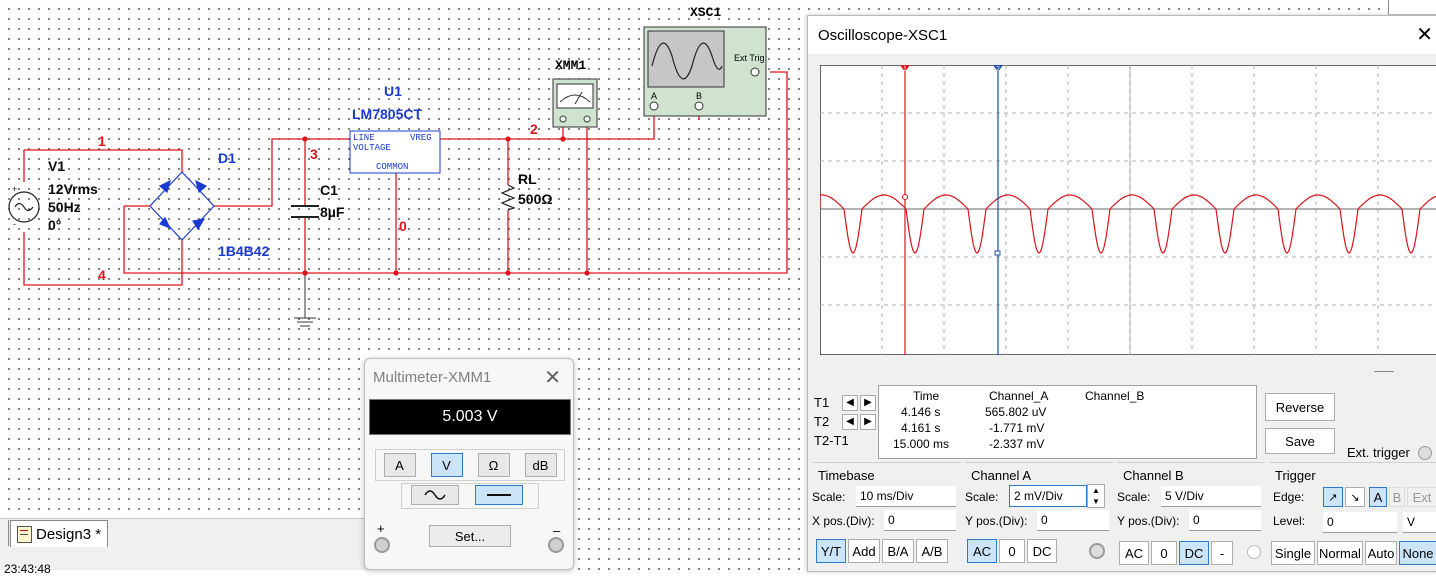  Describe the element at coordinates (73, 189) in the screenshot. I see `source-voltage: 12Vrms` at that location.